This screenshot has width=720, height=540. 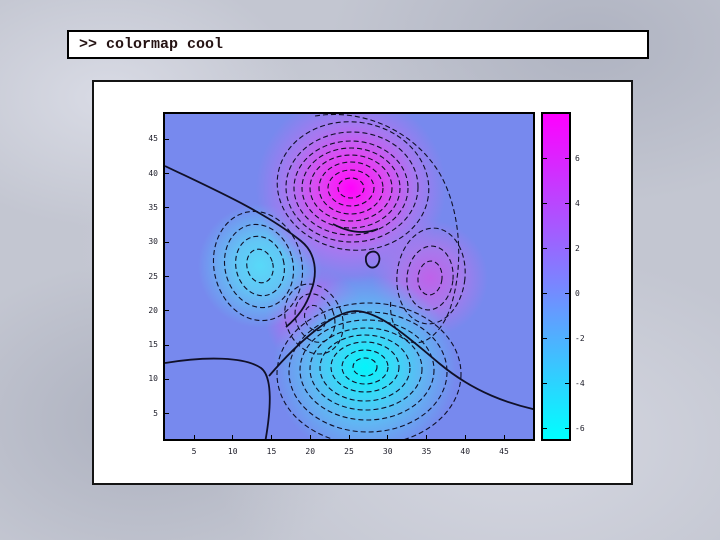 I want to click on y-tick-label: 20, so click(x=153, y=310).